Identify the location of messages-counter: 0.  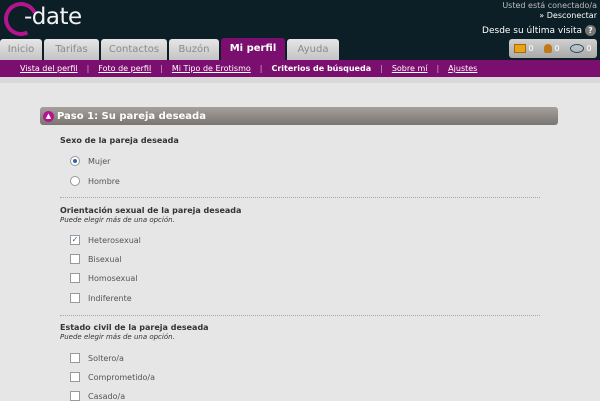
(524, 48).